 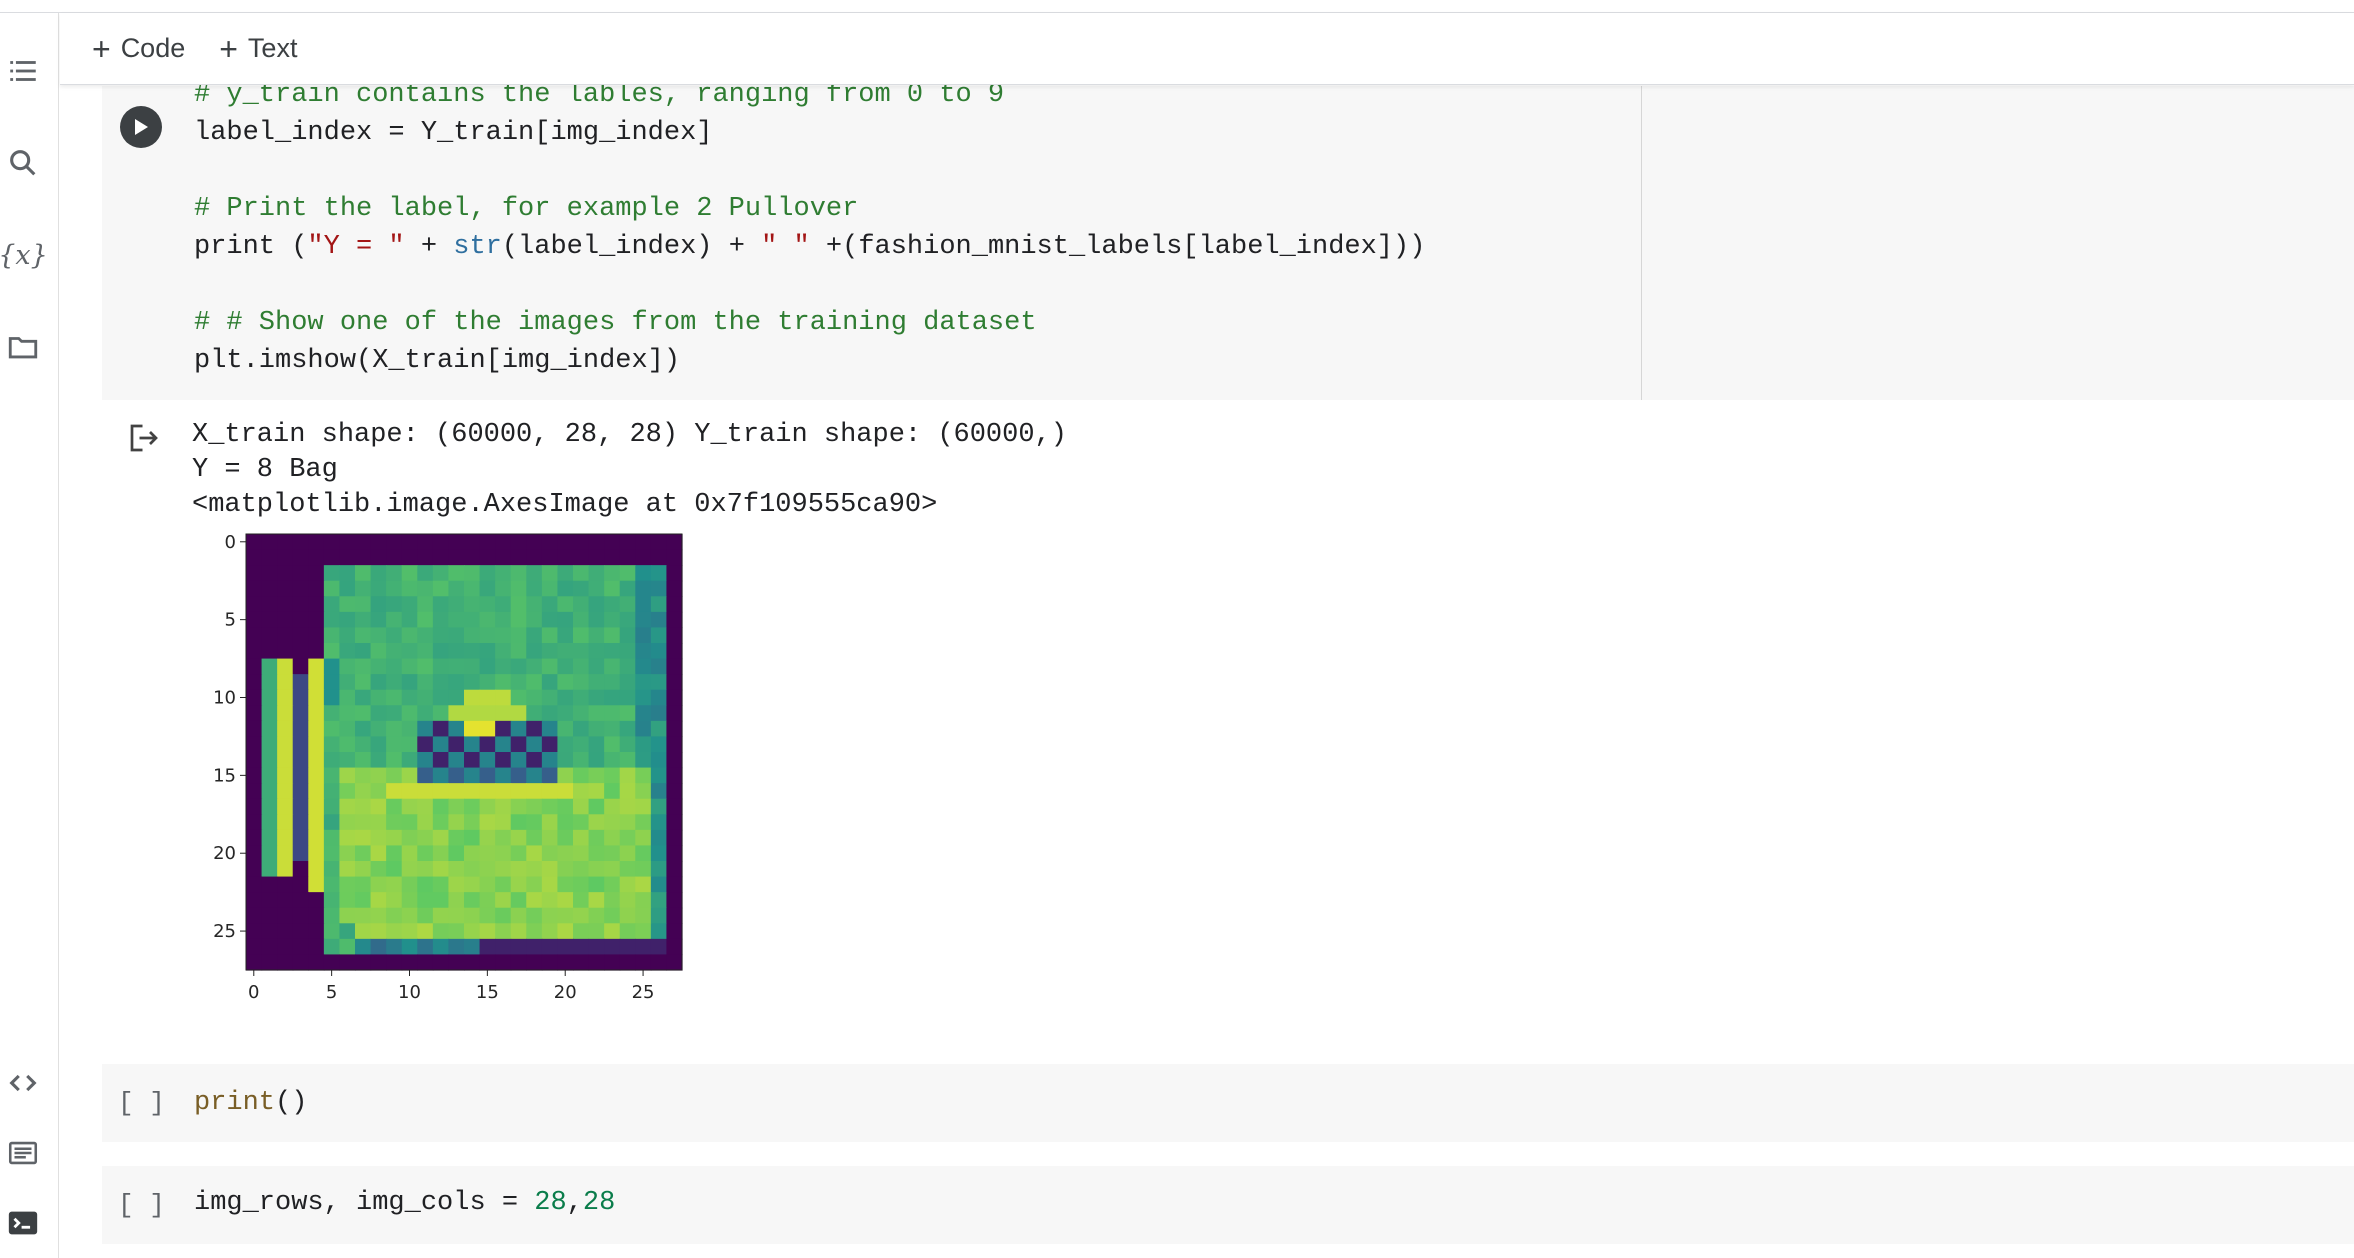 What do you see at coordinates (224, 775) in the screenshot?
I see `y-tick-label: 15` at bounding box center [224, 775].